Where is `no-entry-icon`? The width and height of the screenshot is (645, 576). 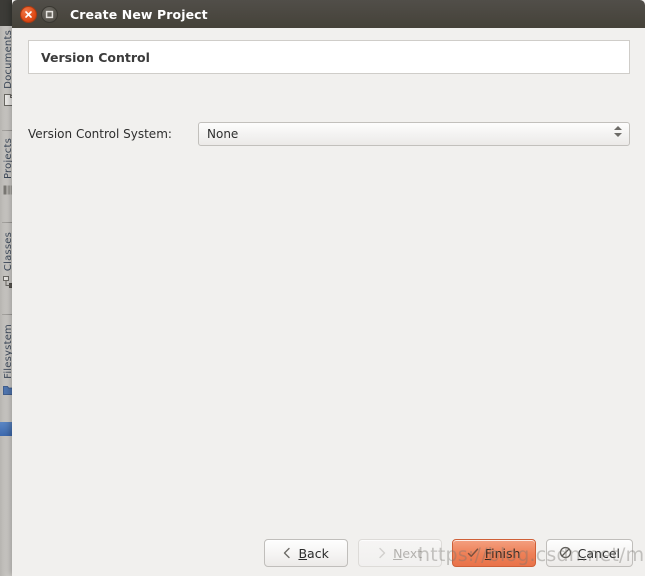
no-entry-icon is located at coordinates (565, 553).